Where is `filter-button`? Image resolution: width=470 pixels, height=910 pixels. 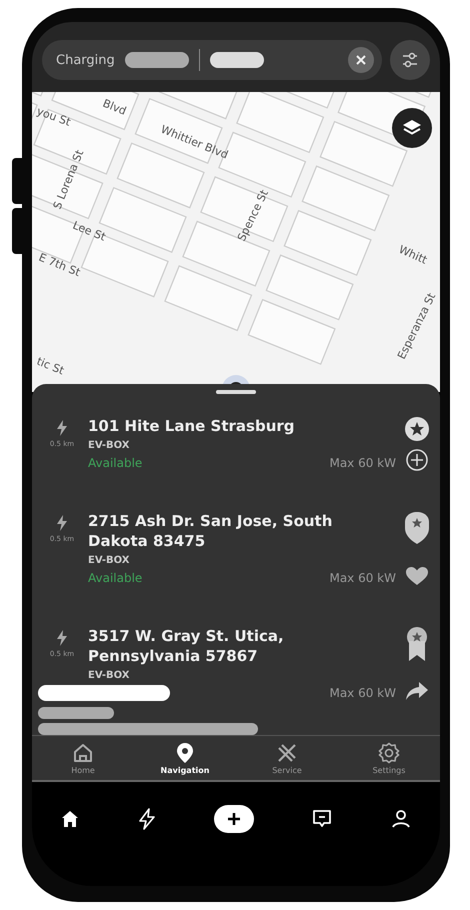
filter-button is located at coordinates (410, 60).